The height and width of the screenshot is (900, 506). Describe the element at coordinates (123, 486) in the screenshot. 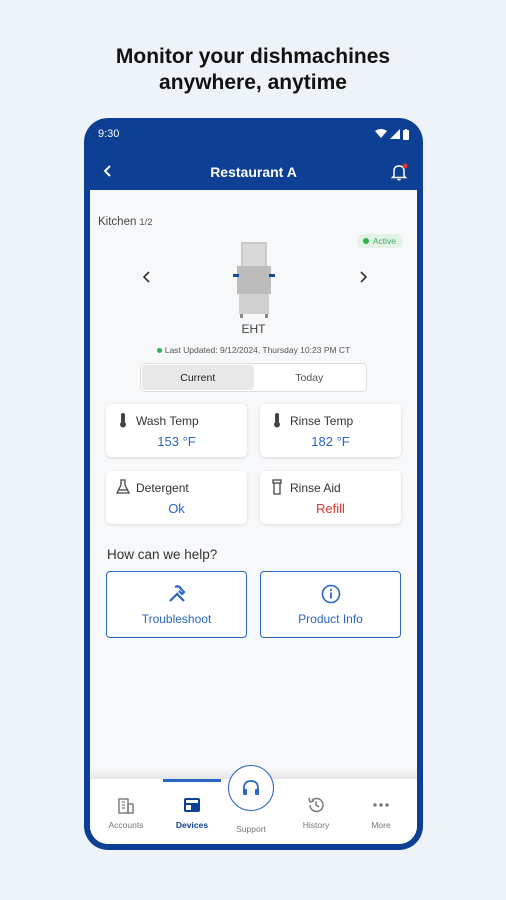

I see `flask-icon` at that location.